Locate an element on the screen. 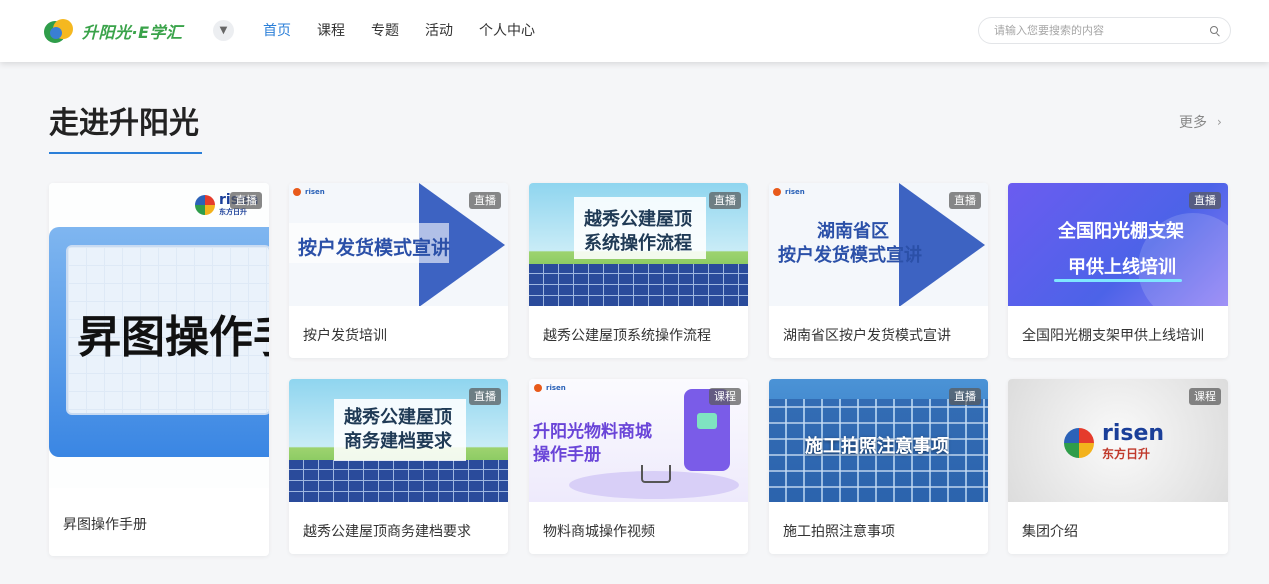 The image size is (1269, 584). card-title: 施工拍照注意事项 is located at coordinates (839, 532).